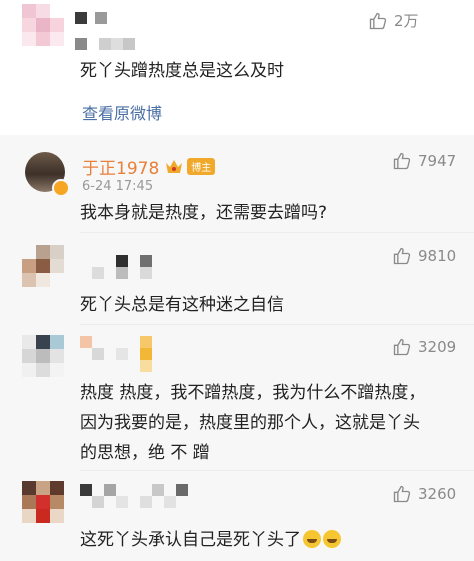  What do you see at coordinates (105, 44) in the screenshot?
I see `meta-pixelated` at bounding box center [105, 44].